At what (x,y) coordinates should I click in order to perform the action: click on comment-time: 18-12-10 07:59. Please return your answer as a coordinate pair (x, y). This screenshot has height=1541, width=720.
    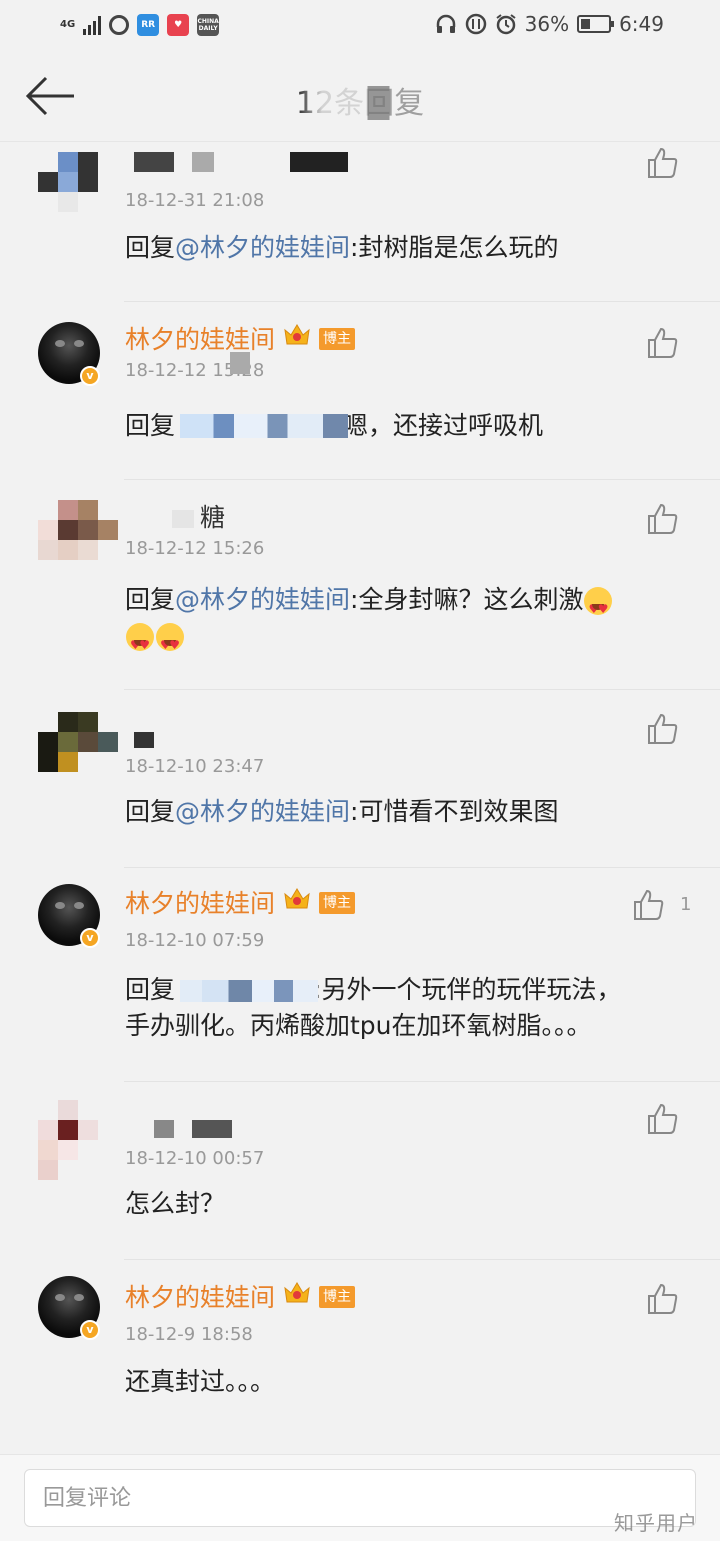
    Looking at the image, I should click on (195, 940).